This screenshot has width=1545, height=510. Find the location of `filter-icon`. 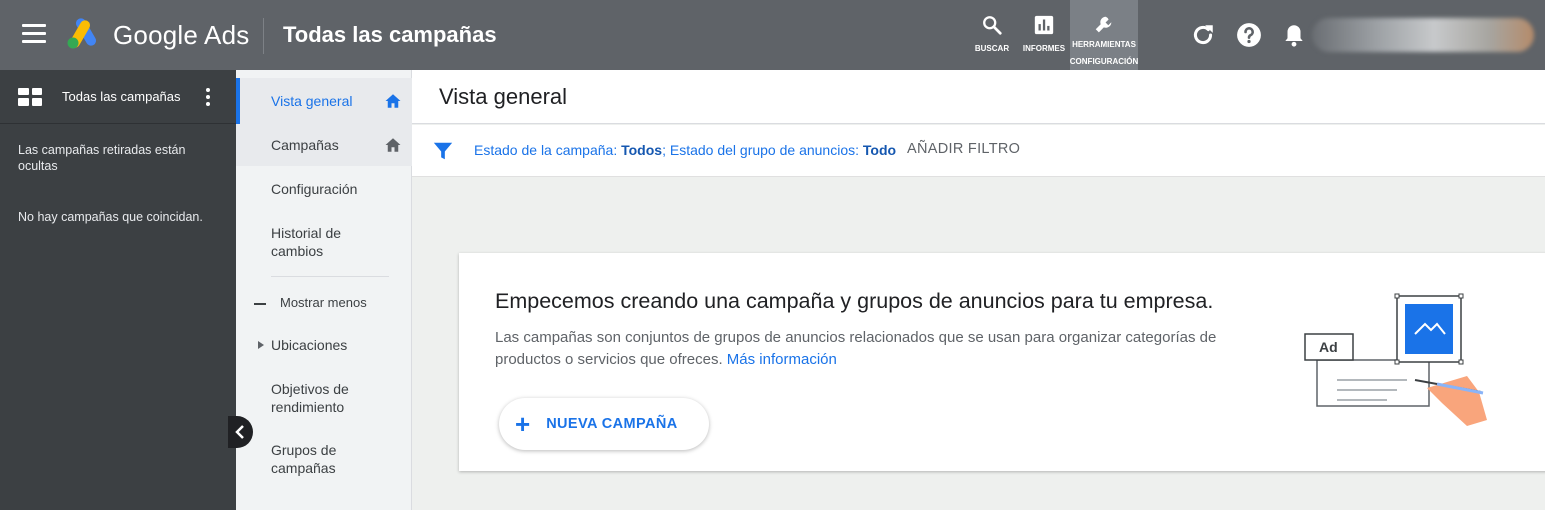

filter-icon is located at coordinates (443, 151).